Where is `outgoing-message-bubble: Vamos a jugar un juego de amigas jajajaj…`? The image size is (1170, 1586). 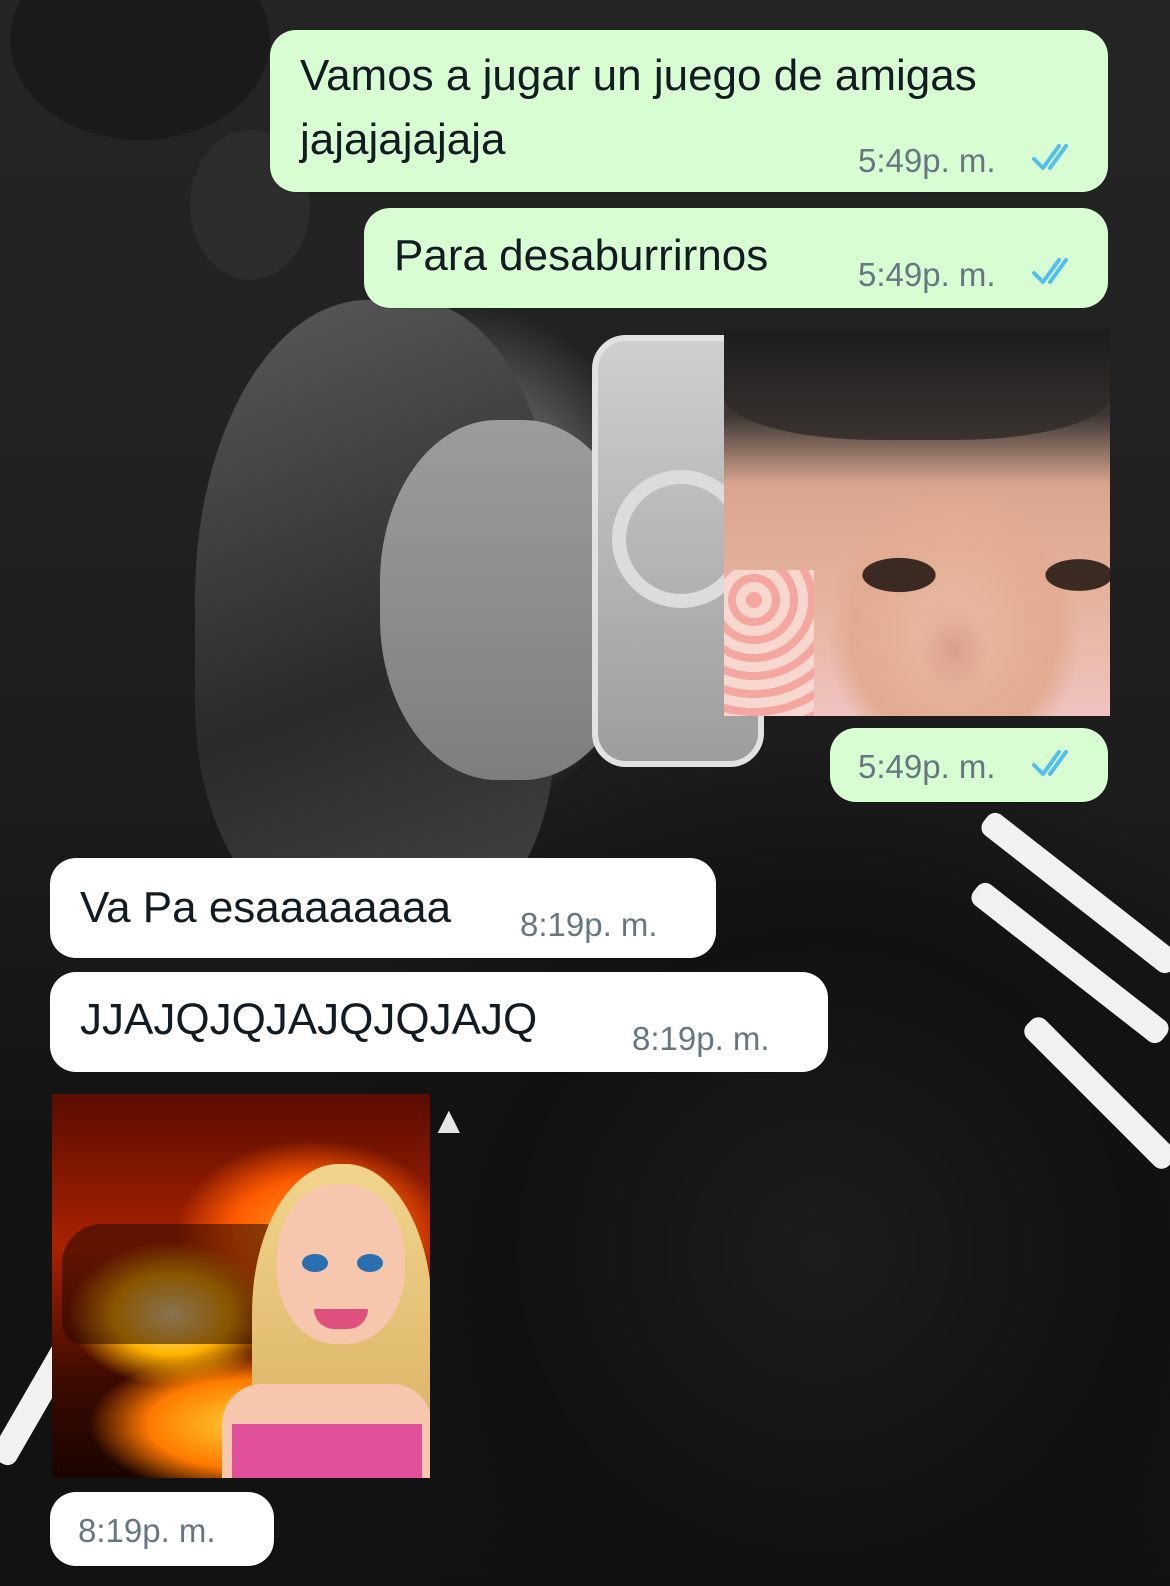 outgoing-message-bubble: Vamos a jugar un juego de amigas jajajaj… is located at coordinates (689, 111).